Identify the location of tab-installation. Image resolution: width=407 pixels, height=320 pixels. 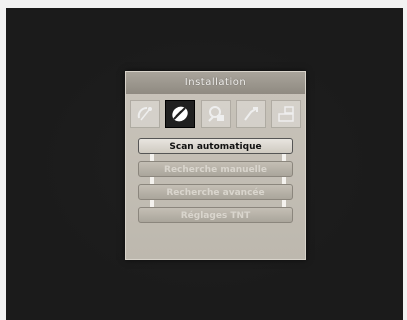
(180, 114).